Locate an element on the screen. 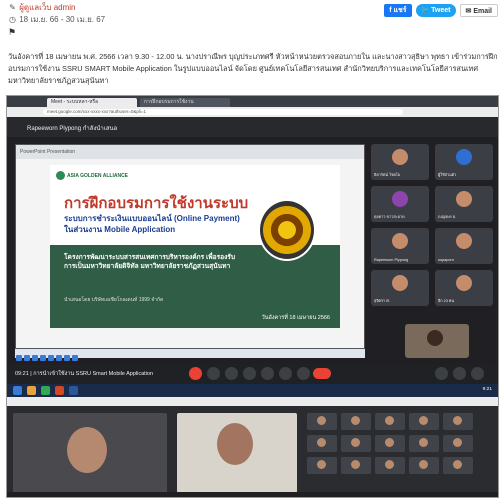 Image resolution: width=504 pixels, height=504 pixels. second-taskbar is located at coordinates (252, 494).